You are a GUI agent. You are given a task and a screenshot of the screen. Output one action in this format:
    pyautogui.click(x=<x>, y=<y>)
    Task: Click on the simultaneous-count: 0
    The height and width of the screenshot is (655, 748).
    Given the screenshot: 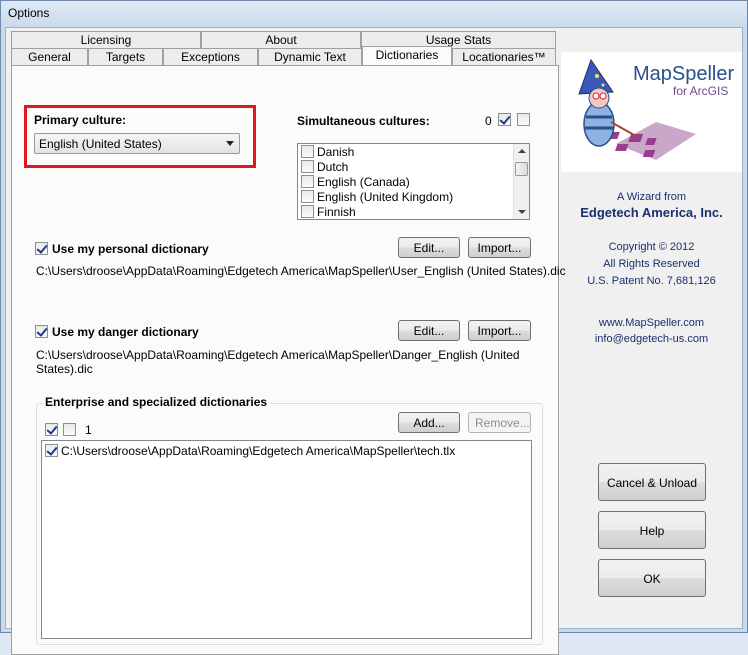 What is the action you would take?
    pyautogui.click(x=488, y=121)
    